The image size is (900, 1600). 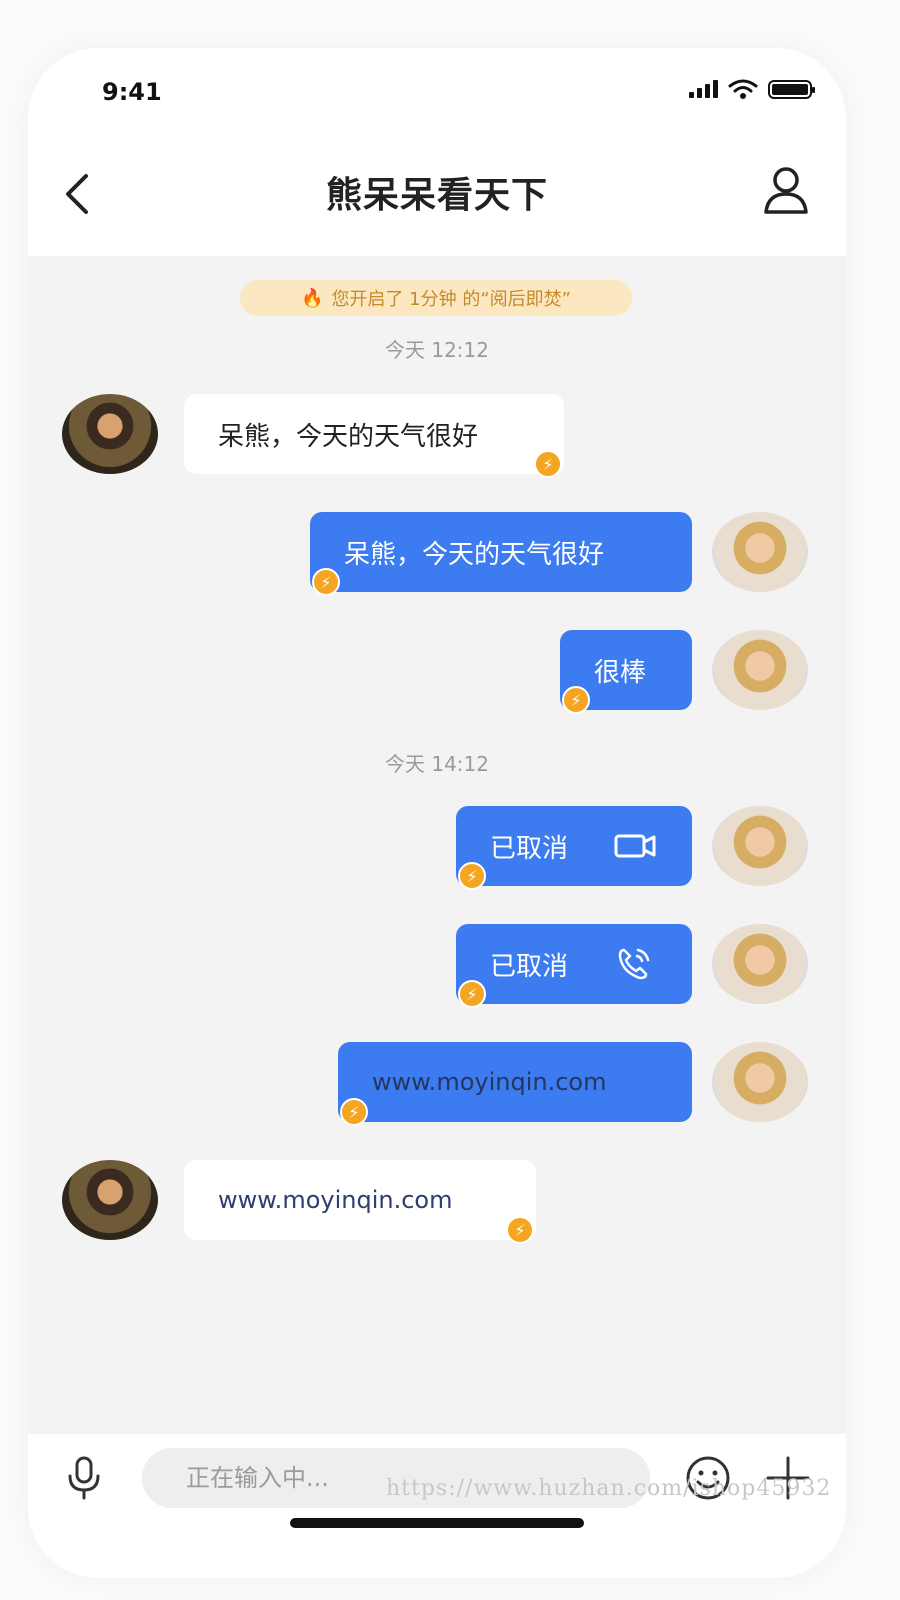 I want to click on wifi-icon, so click(x=743, y=89).